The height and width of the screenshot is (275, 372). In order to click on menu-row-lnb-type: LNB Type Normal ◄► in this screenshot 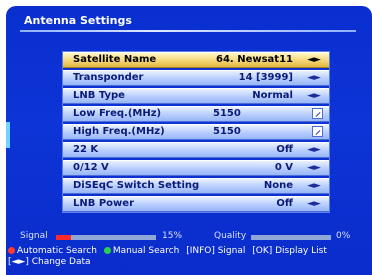, I will do `click(196, 96)`.